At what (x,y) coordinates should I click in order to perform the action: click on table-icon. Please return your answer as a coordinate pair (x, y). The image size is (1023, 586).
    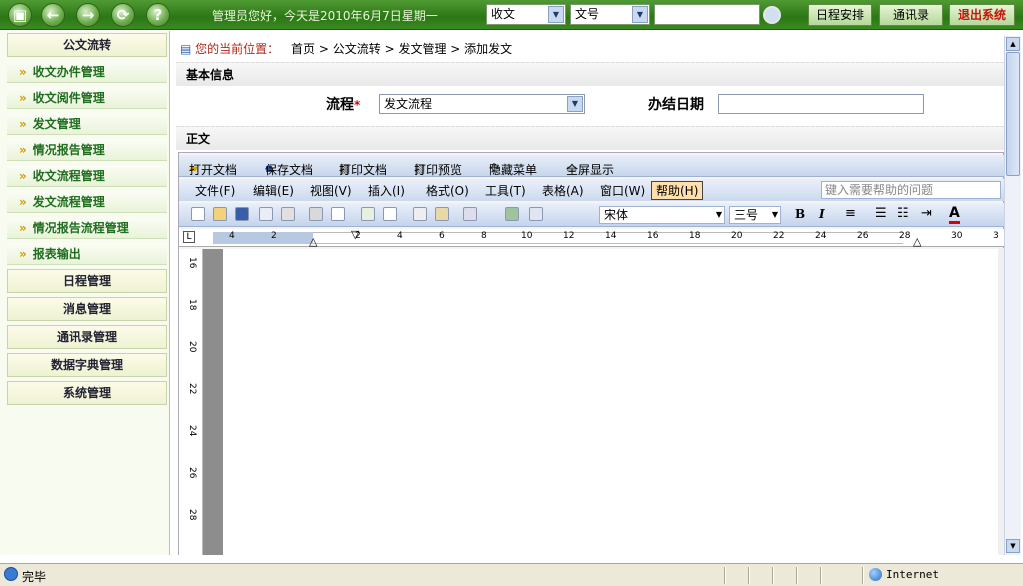
    Looking at the image, I should click on (536, 214).